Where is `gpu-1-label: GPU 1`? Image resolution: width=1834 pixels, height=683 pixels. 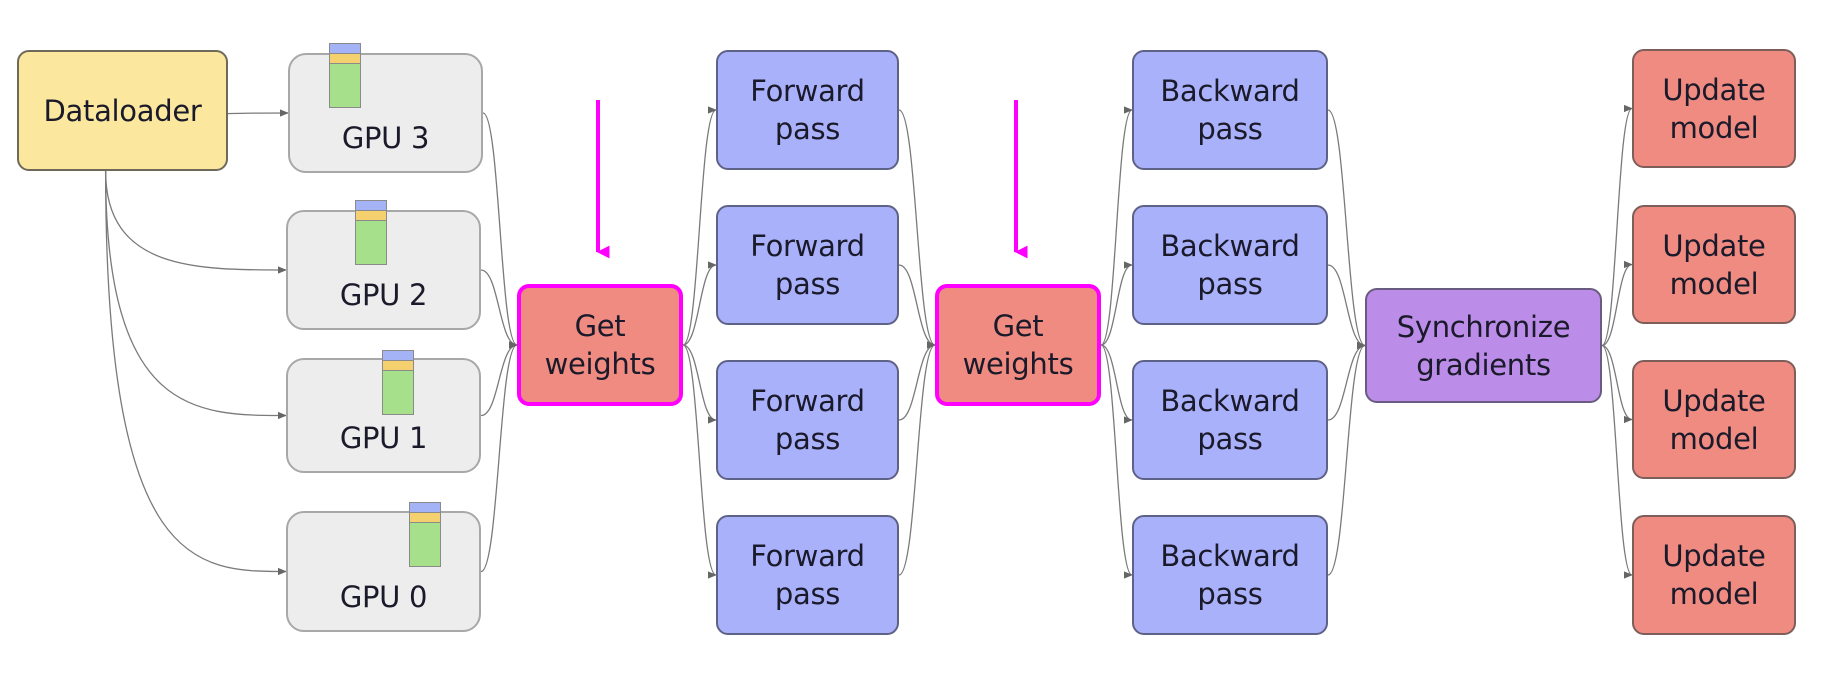 gpu-1-label: GPU 1 is located at coordinates (383, 438).